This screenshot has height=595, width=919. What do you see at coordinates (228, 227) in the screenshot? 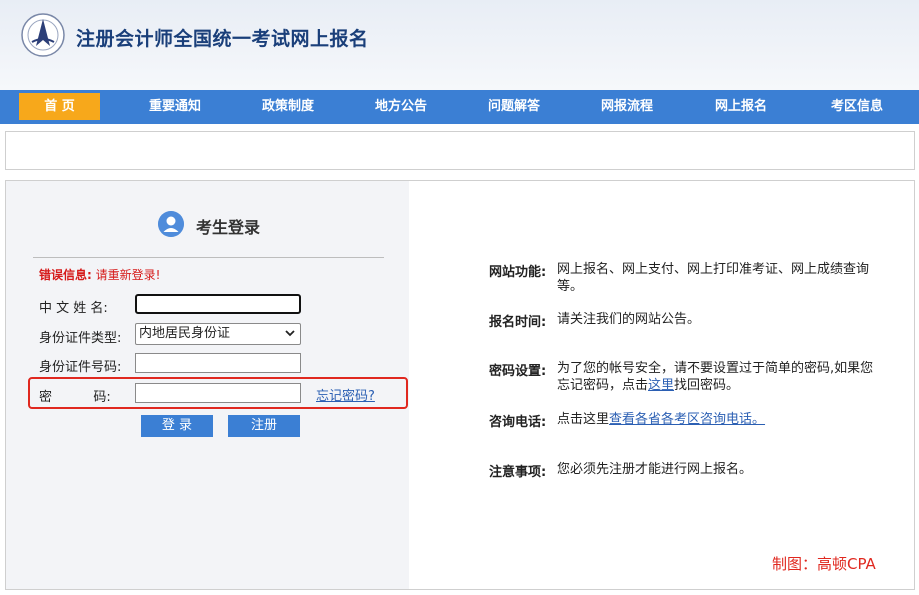
I see `login-title: 考生登录` at bounding box center [228, 227].